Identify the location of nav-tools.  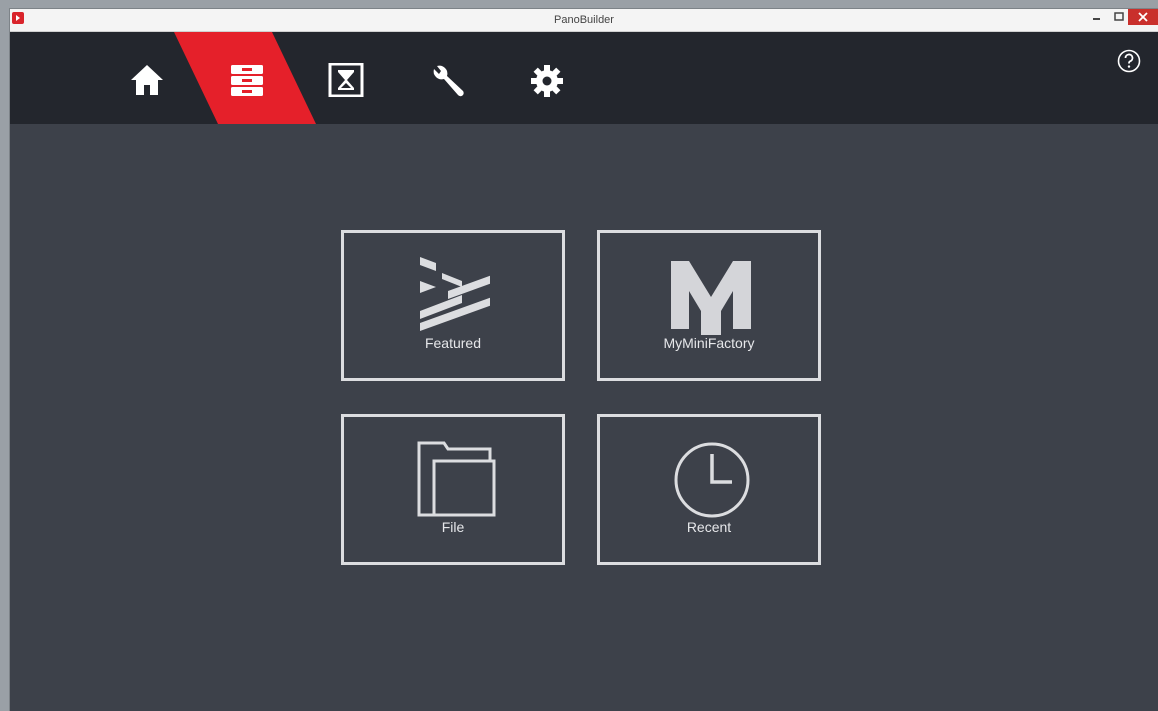
(448, 78).